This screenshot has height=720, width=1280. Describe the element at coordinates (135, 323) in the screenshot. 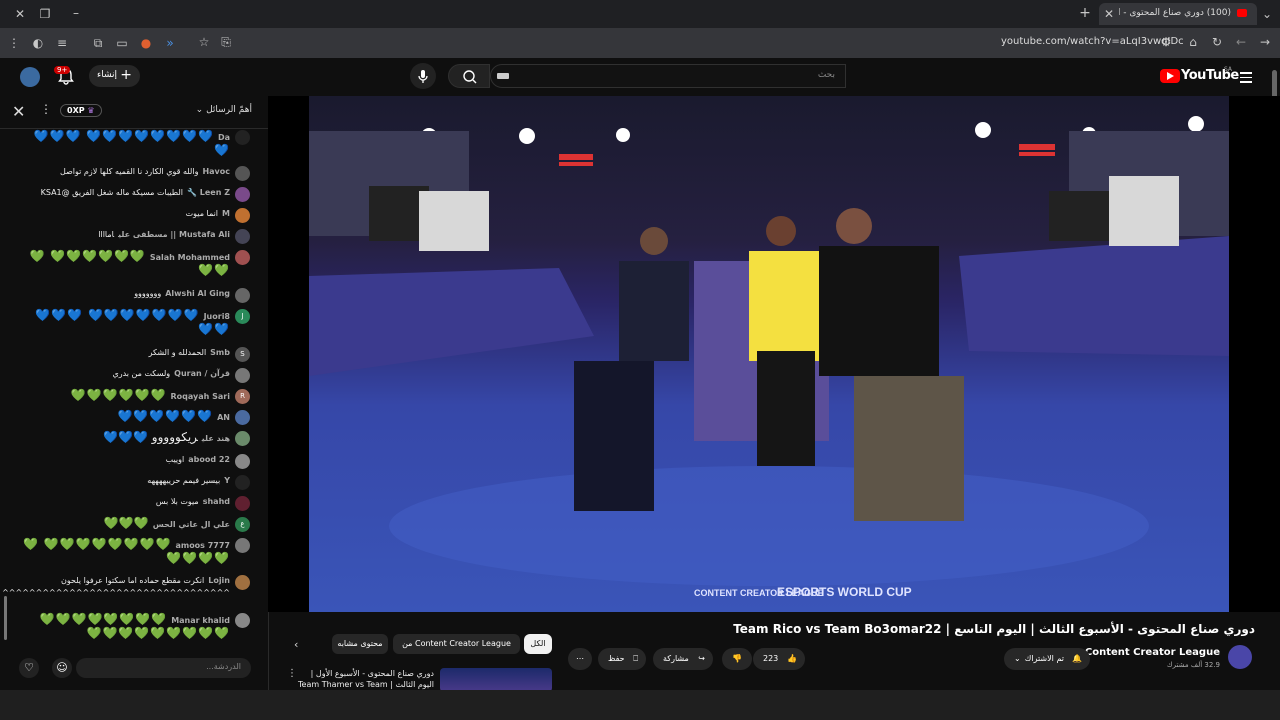

I see `chat-message: J Juori8💙💙💙💙💙💙💙 💙💙💙💙💙` at that location.